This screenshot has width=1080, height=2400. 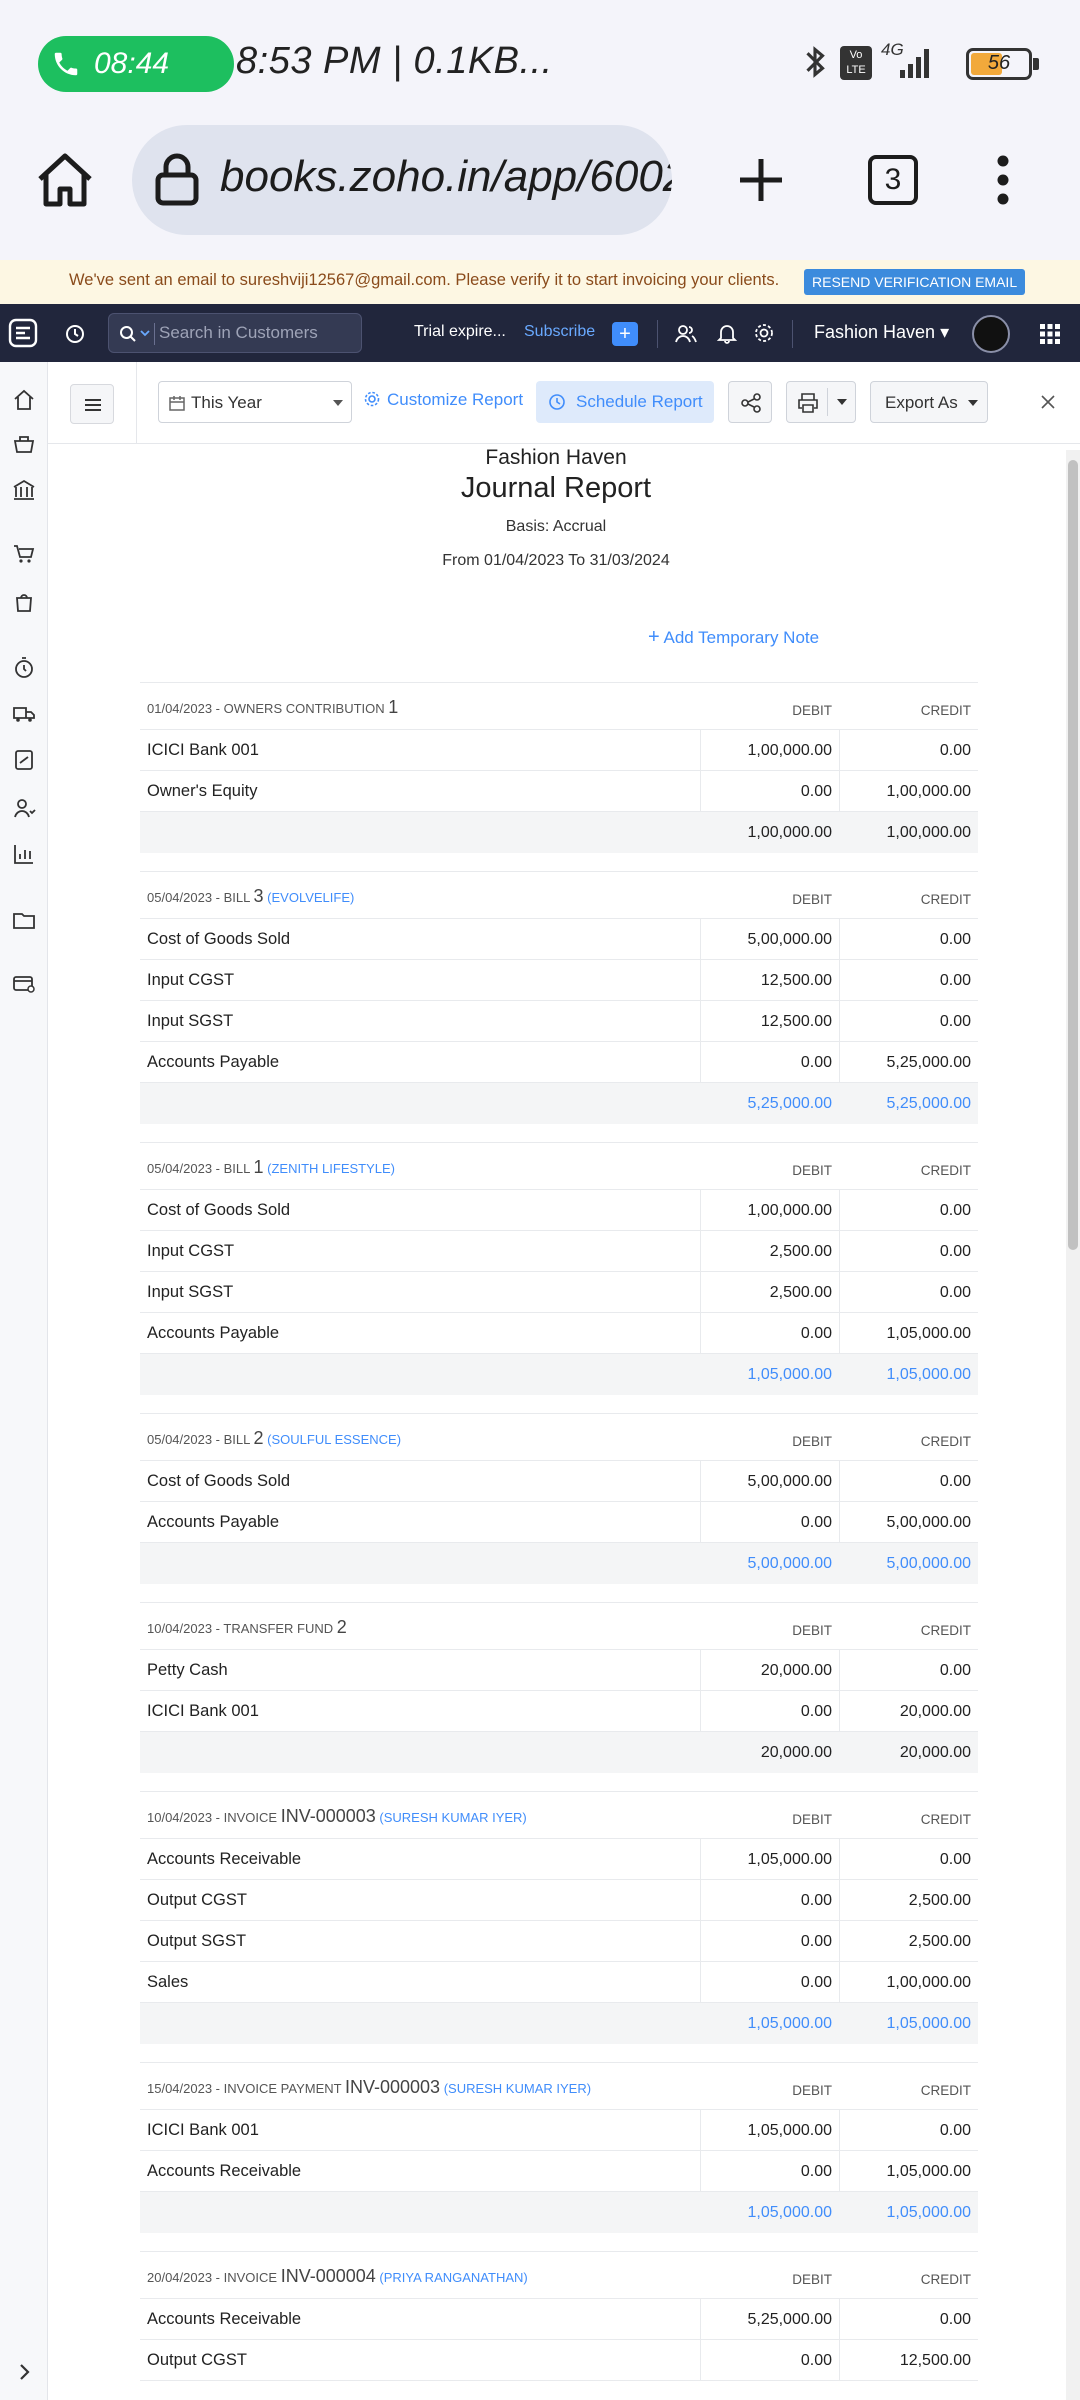 I want to click on schedule-report-button: Schedule Report, so click(x=625, y=402).